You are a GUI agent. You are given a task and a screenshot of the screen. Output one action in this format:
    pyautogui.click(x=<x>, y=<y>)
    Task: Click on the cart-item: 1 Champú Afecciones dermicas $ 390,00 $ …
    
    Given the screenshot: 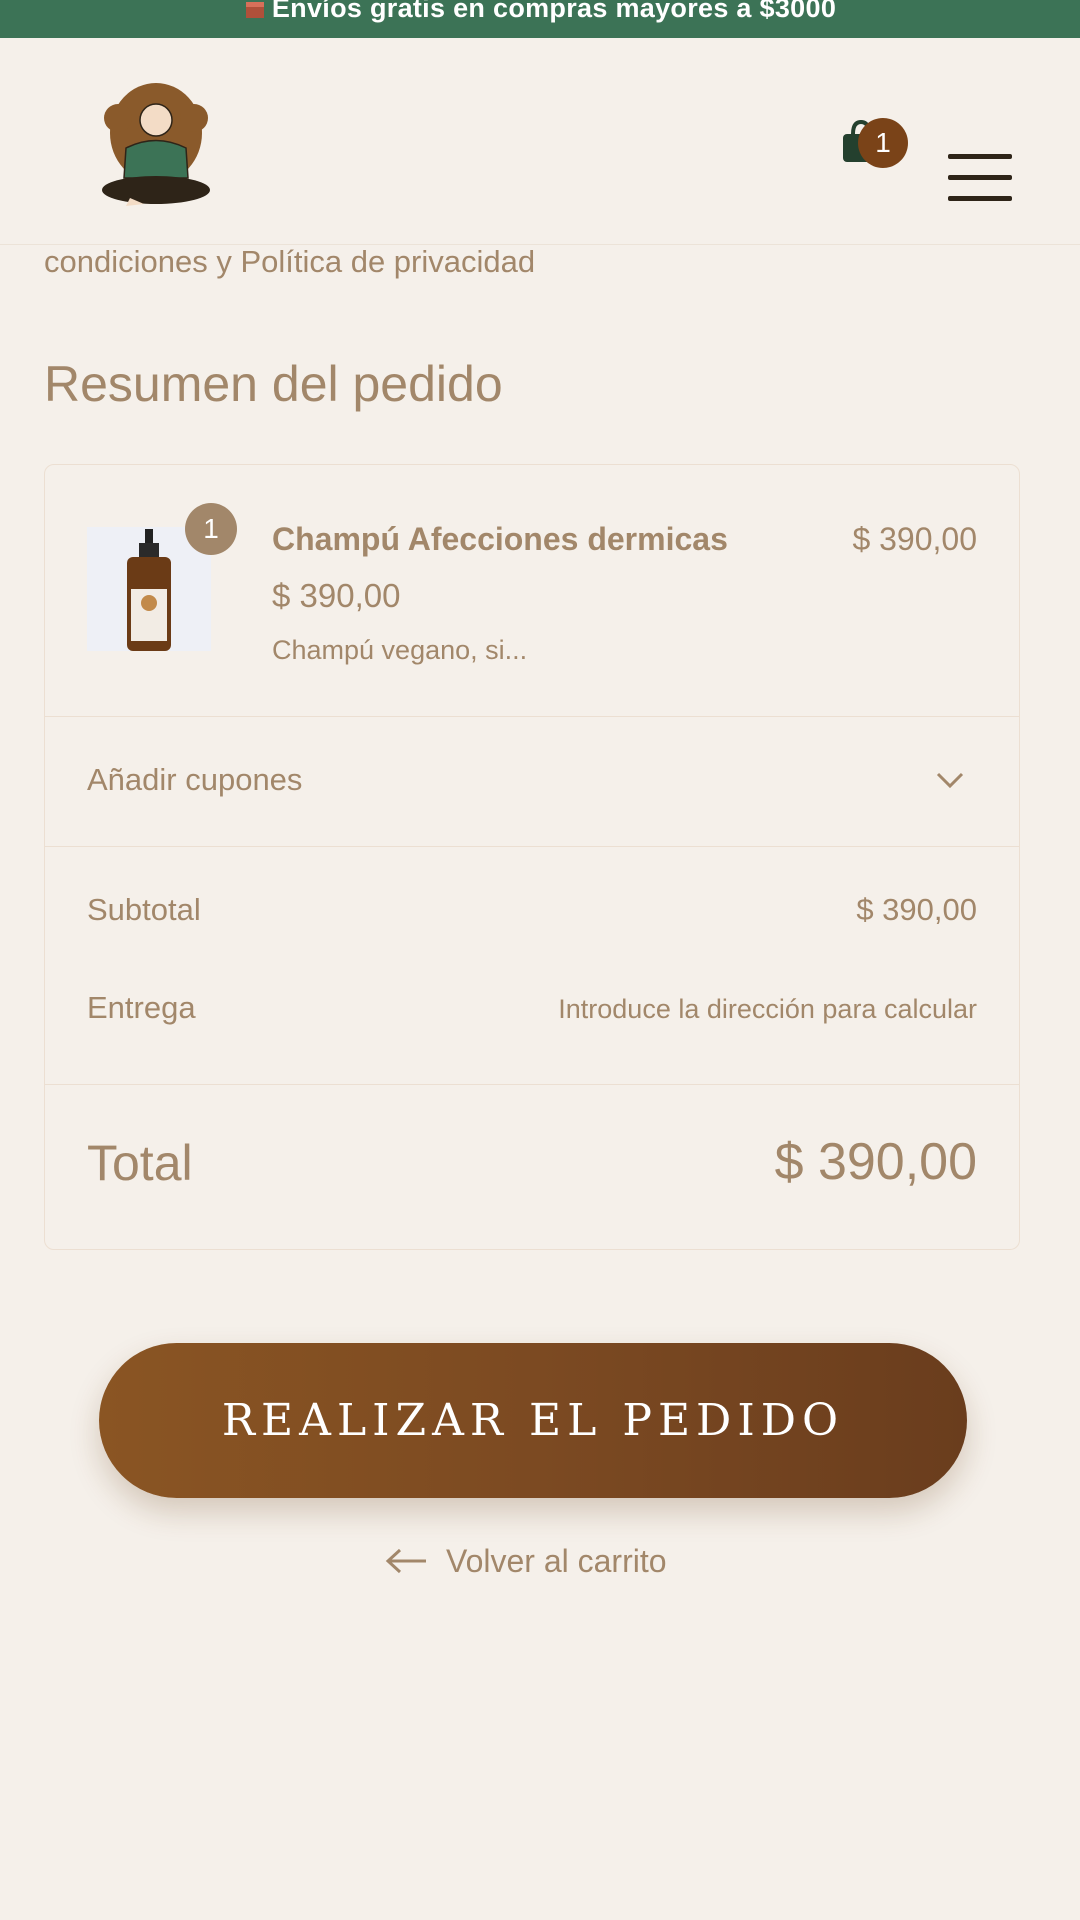 What is the action you would take?
    pyautogui.click(x=532, y=591)
    